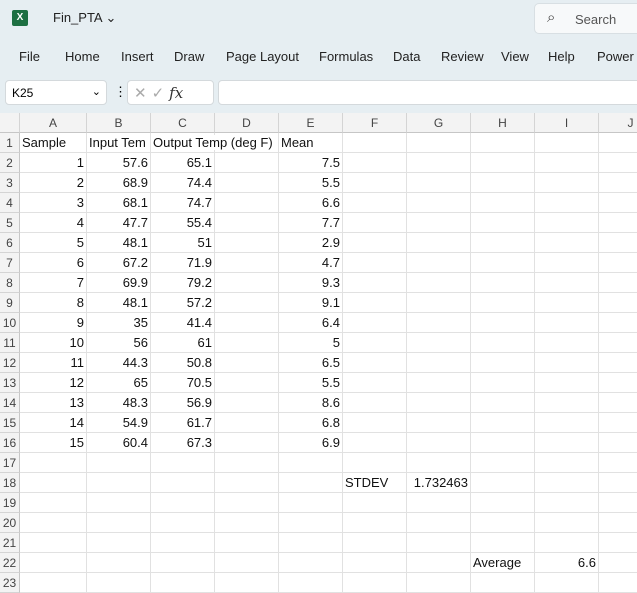  What do you see at coordinates (503, 143) in the screenshot?
I see `cell-h1` at bounding box center [503, 143].